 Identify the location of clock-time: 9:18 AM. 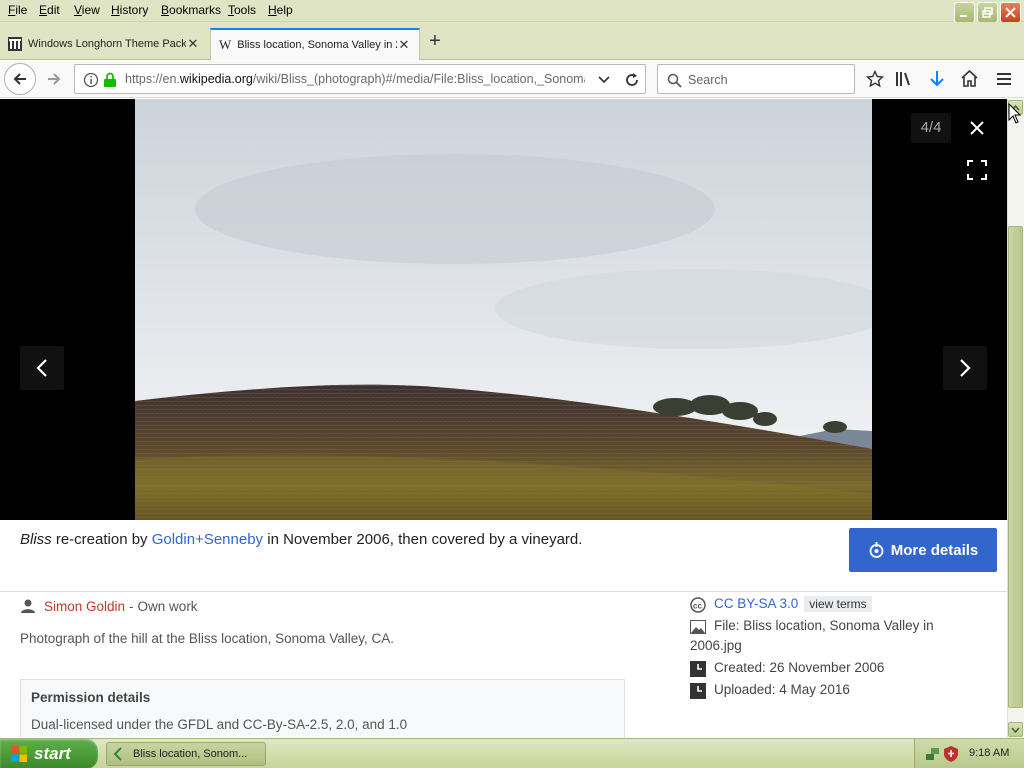
(989, 753).